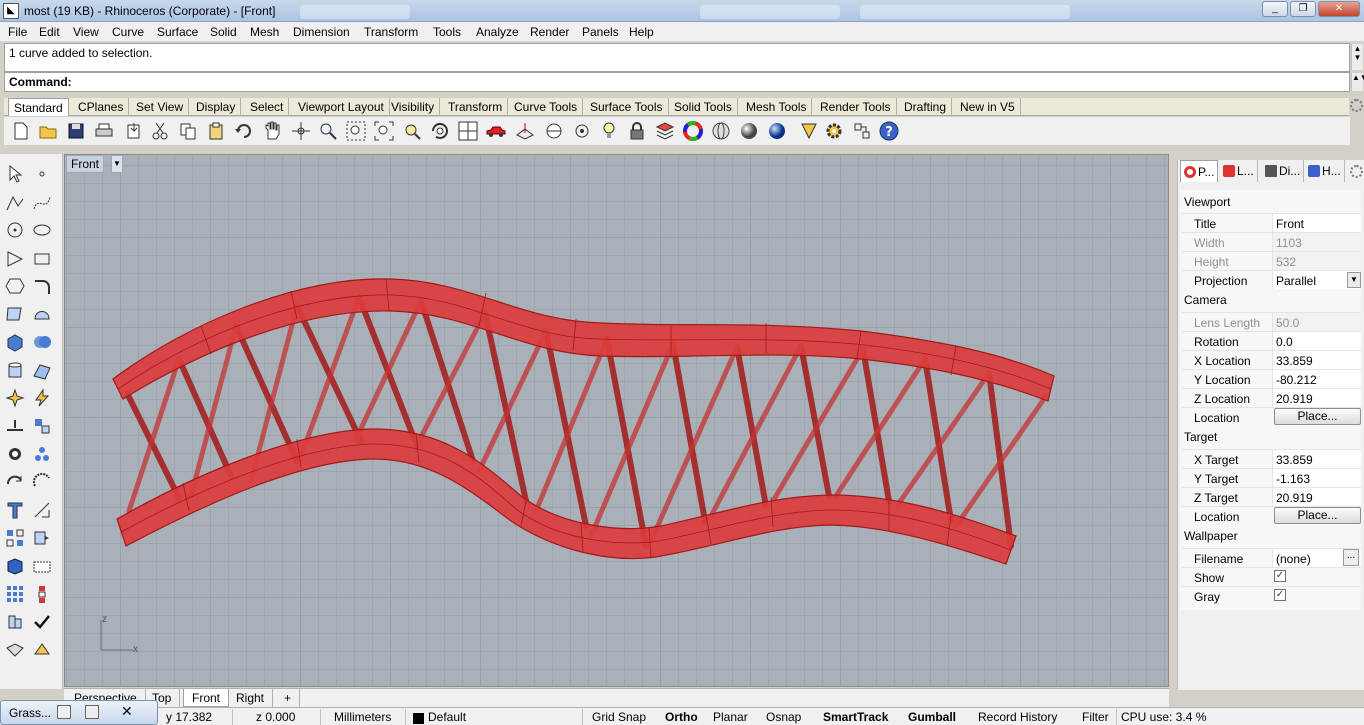  I want to click on status-layer: Default, so click(447, 717).